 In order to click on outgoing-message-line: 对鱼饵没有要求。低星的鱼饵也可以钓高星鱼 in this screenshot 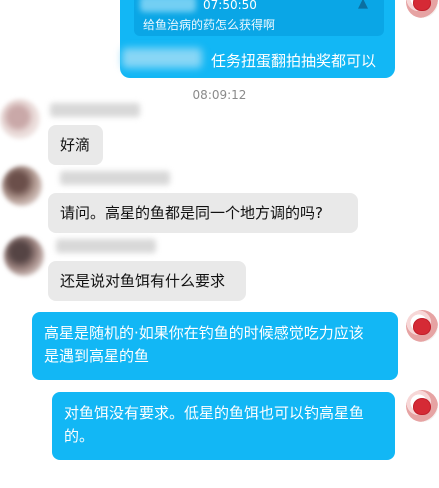, I will do `click(214, 413)`.